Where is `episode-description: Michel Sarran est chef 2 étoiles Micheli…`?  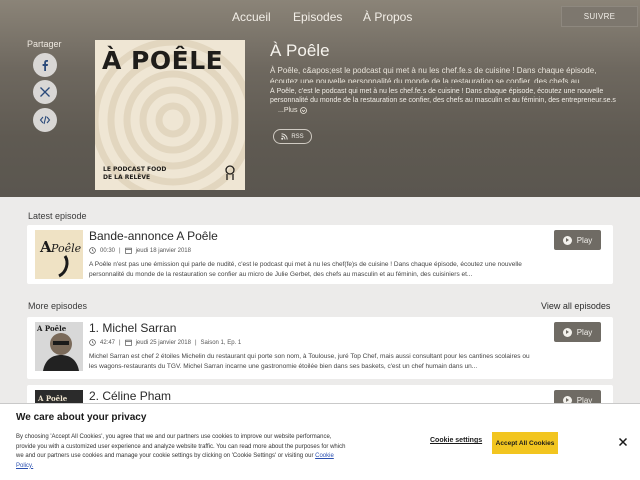 episode-description: Michel Sarran est chef 2 étoiles Micheli… is located at coordinates (309, 361).